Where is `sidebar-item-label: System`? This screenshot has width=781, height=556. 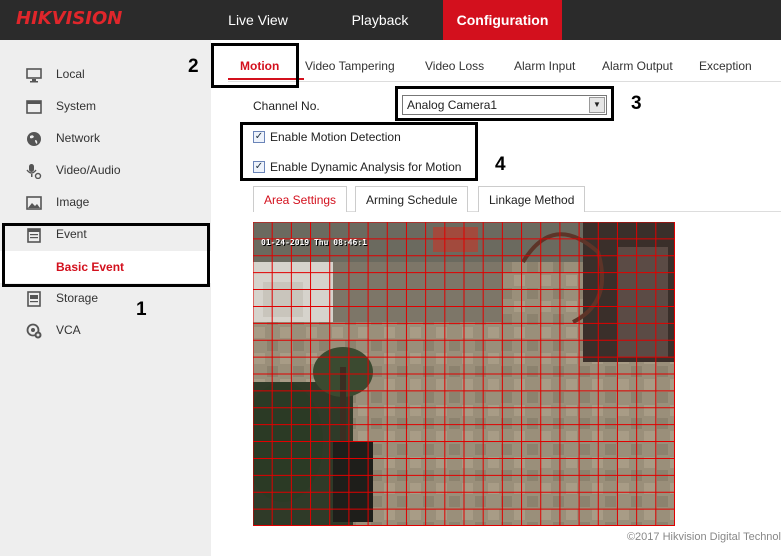 sidebar-item-label: System is located at coordinates (76, 106).